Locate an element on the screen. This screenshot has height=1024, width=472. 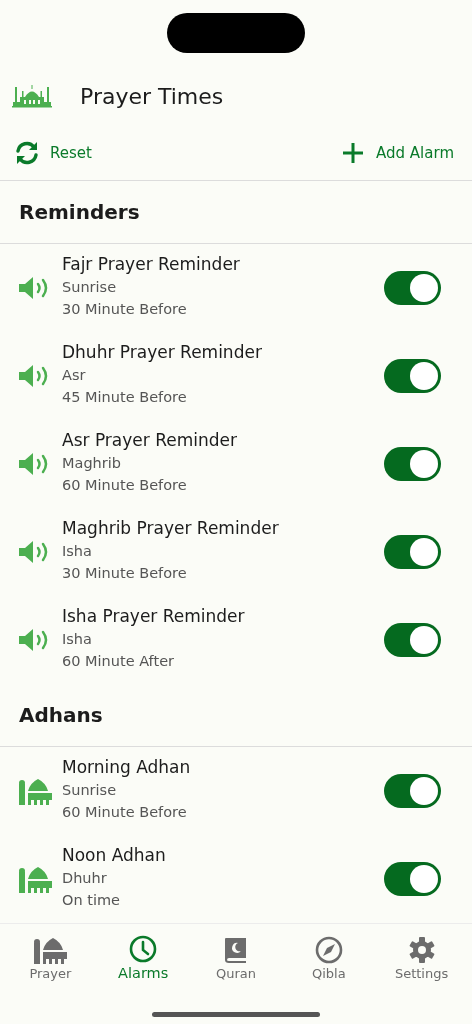
settings-icon is located at coordinates (421, 949).